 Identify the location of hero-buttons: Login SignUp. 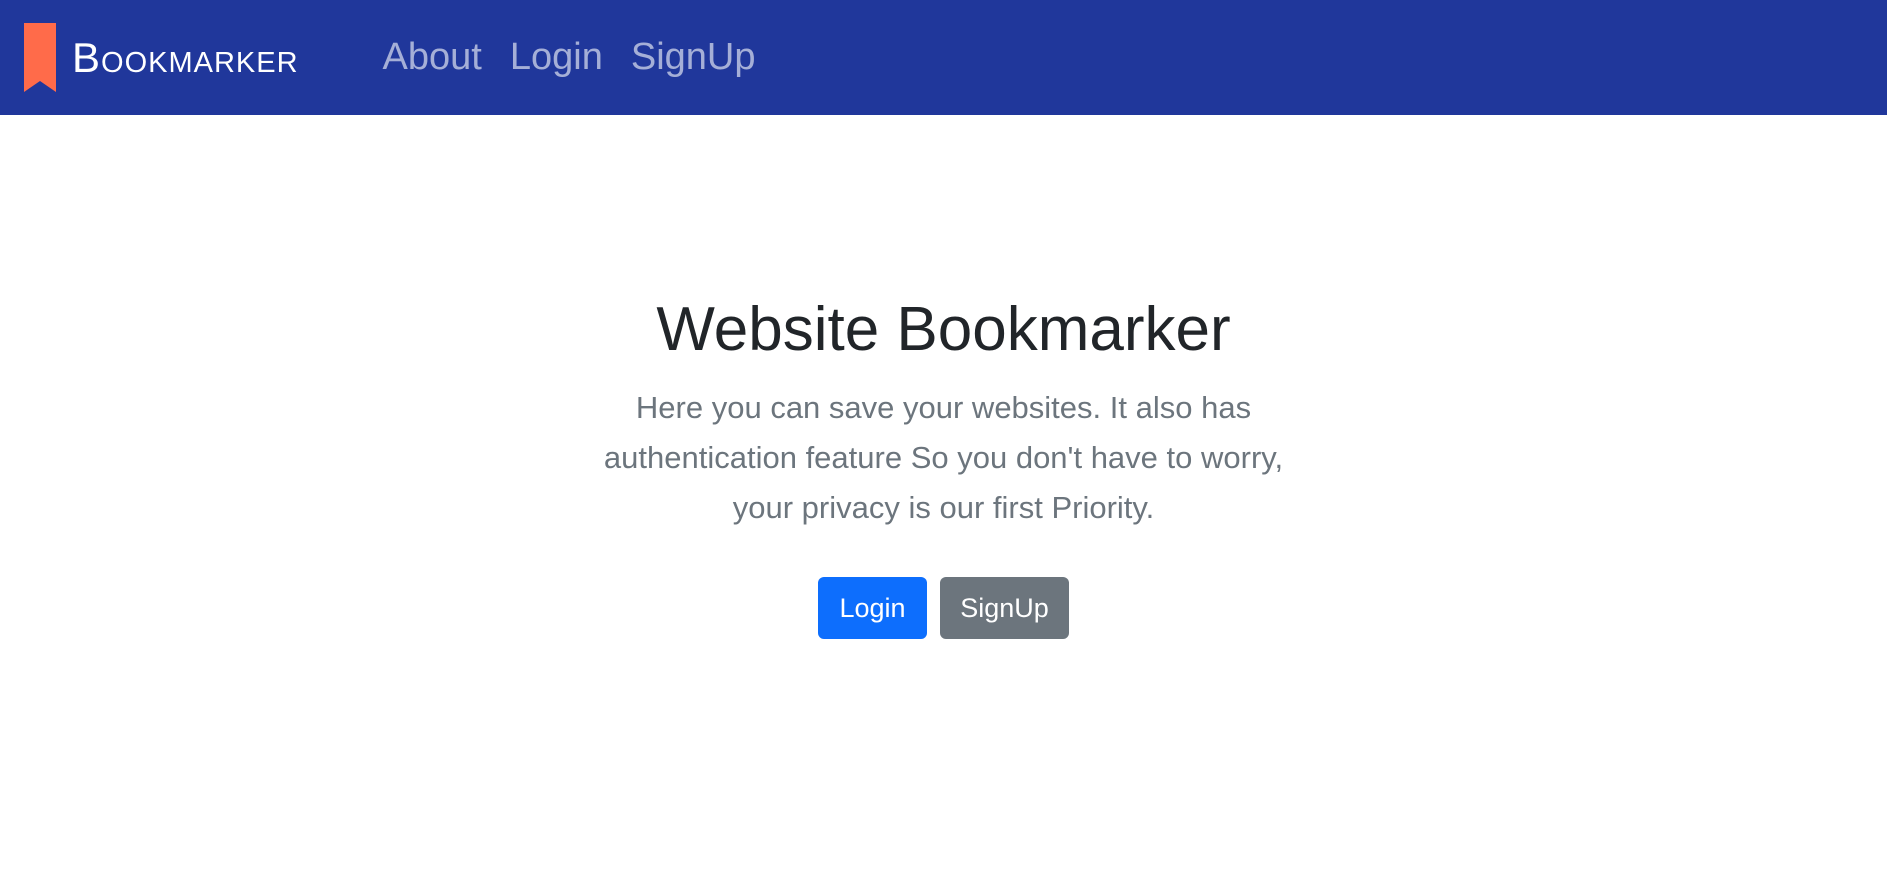
(943, 608).